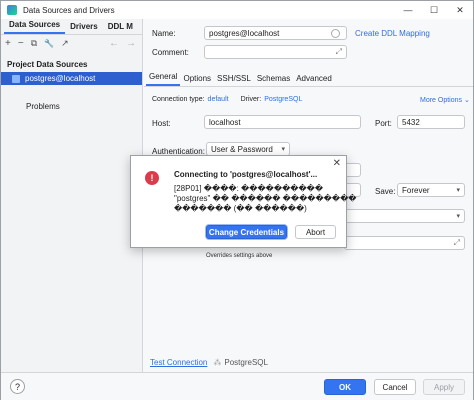  Describe the element at coordinates (466, 100) in the screenshot. I see `chevron-down-icon: ⌄` at that location.